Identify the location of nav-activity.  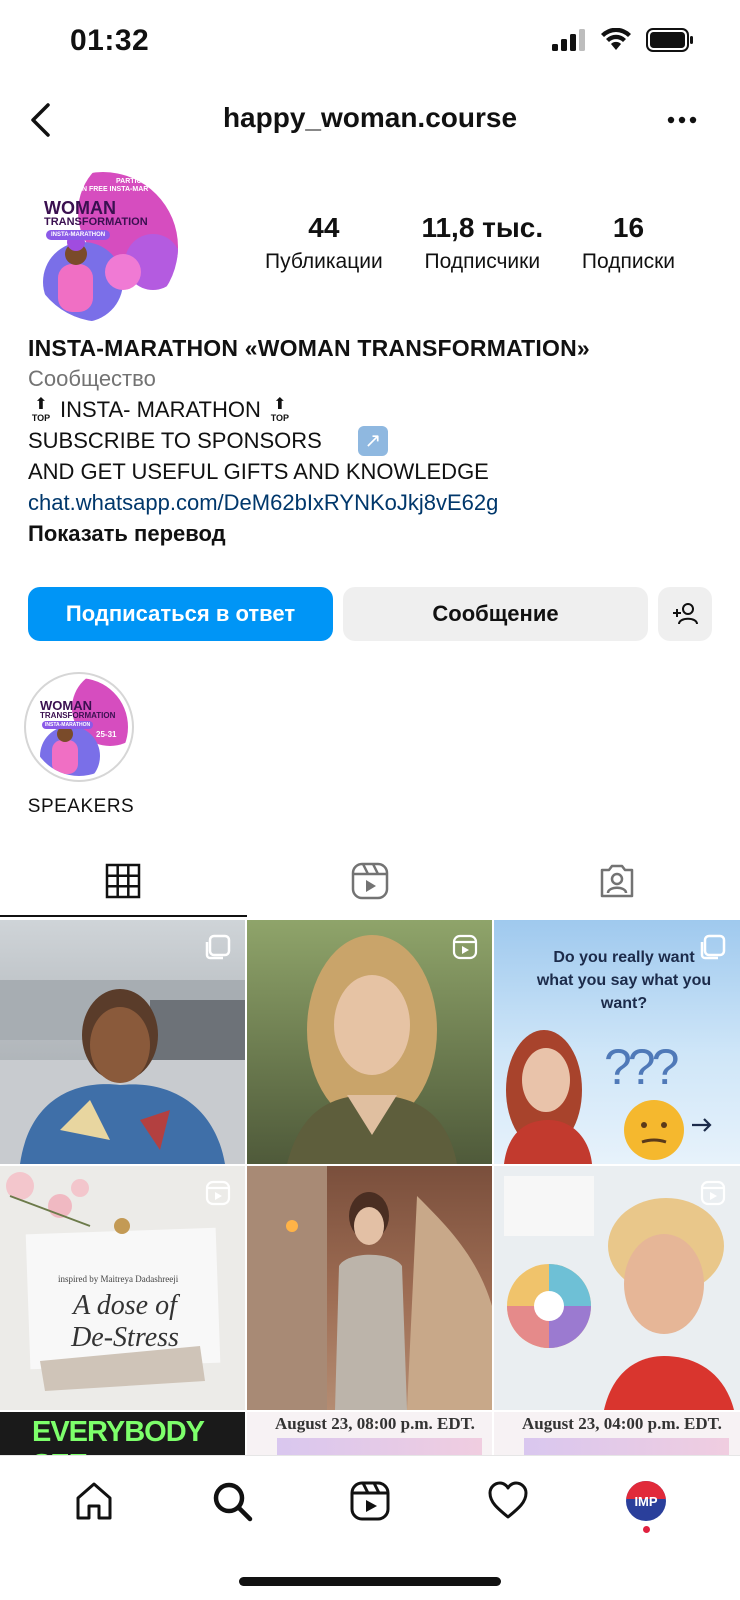
(508, 1501).